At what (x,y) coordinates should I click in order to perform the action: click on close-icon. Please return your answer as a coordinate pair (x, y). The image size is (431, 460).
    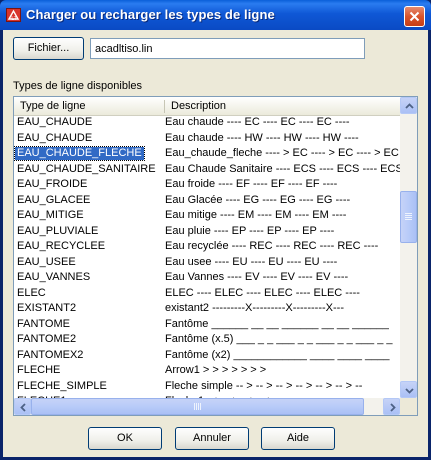
    Looking at the image, I should click on (414, 16).